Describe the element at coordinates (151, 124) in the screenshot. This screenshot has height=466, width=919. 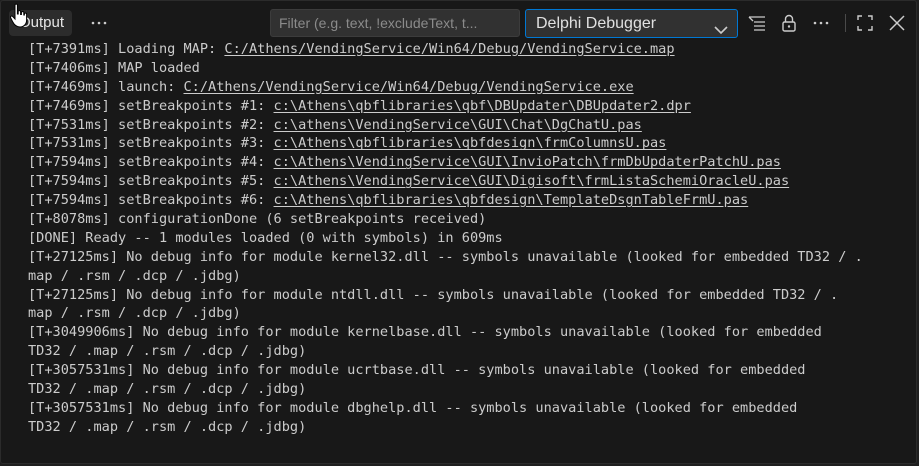
I see `log-line-text: [T+7531ms] setBreakpoints #2:` at that location.